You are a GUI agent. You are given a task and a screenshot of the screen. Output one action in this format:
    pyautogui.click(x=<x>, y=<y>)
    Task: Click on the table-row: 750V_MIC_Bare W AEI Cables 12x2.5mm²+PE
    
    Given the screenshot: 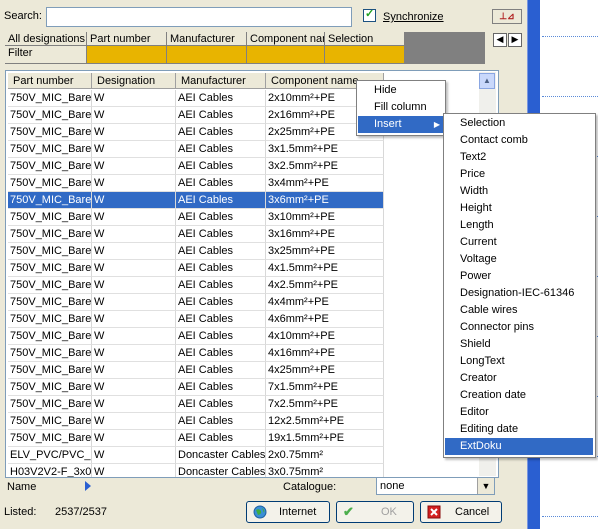 What is the action you would take?
    pyautogui.click(x=197, y=421)
    